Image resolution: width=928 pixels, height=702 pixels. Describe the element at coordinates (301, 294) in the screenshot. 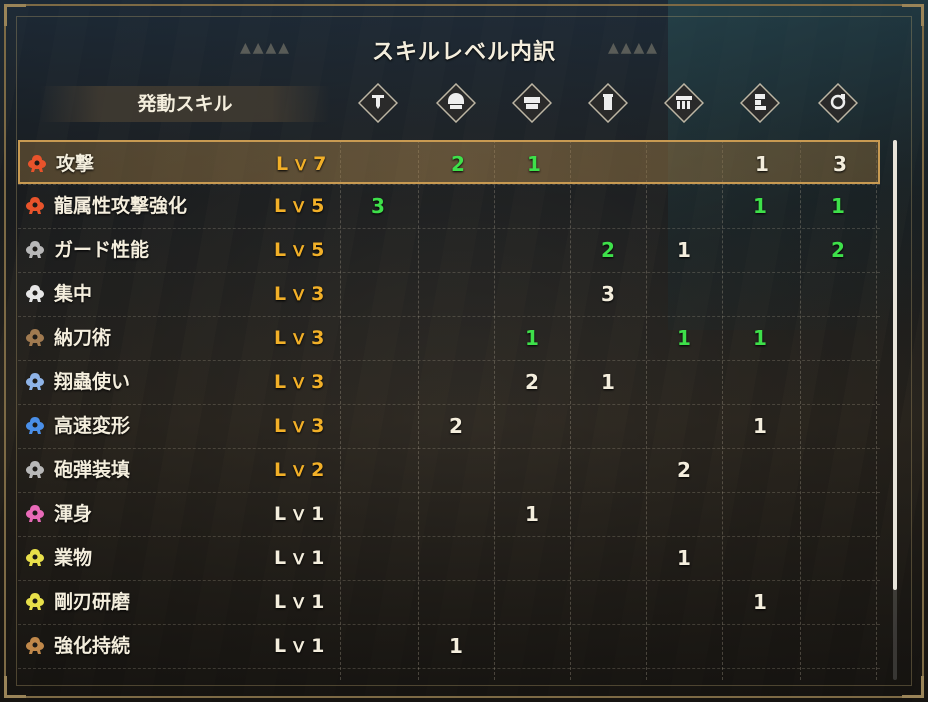

I see `skill-level: Lｖ3` at that location.